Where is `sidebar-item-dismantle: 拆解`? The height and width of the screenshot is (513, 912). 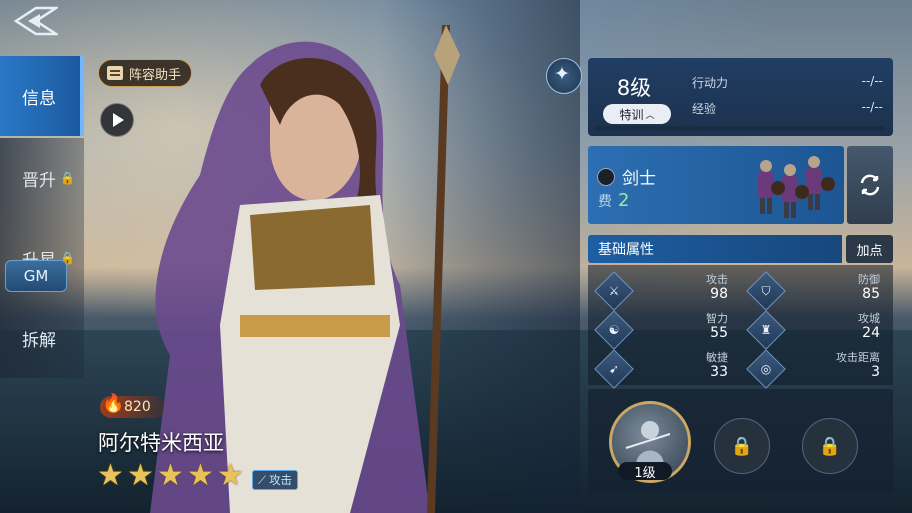
sidebar-item-dismantle: 拆解 is located at coordinates (42, 338).